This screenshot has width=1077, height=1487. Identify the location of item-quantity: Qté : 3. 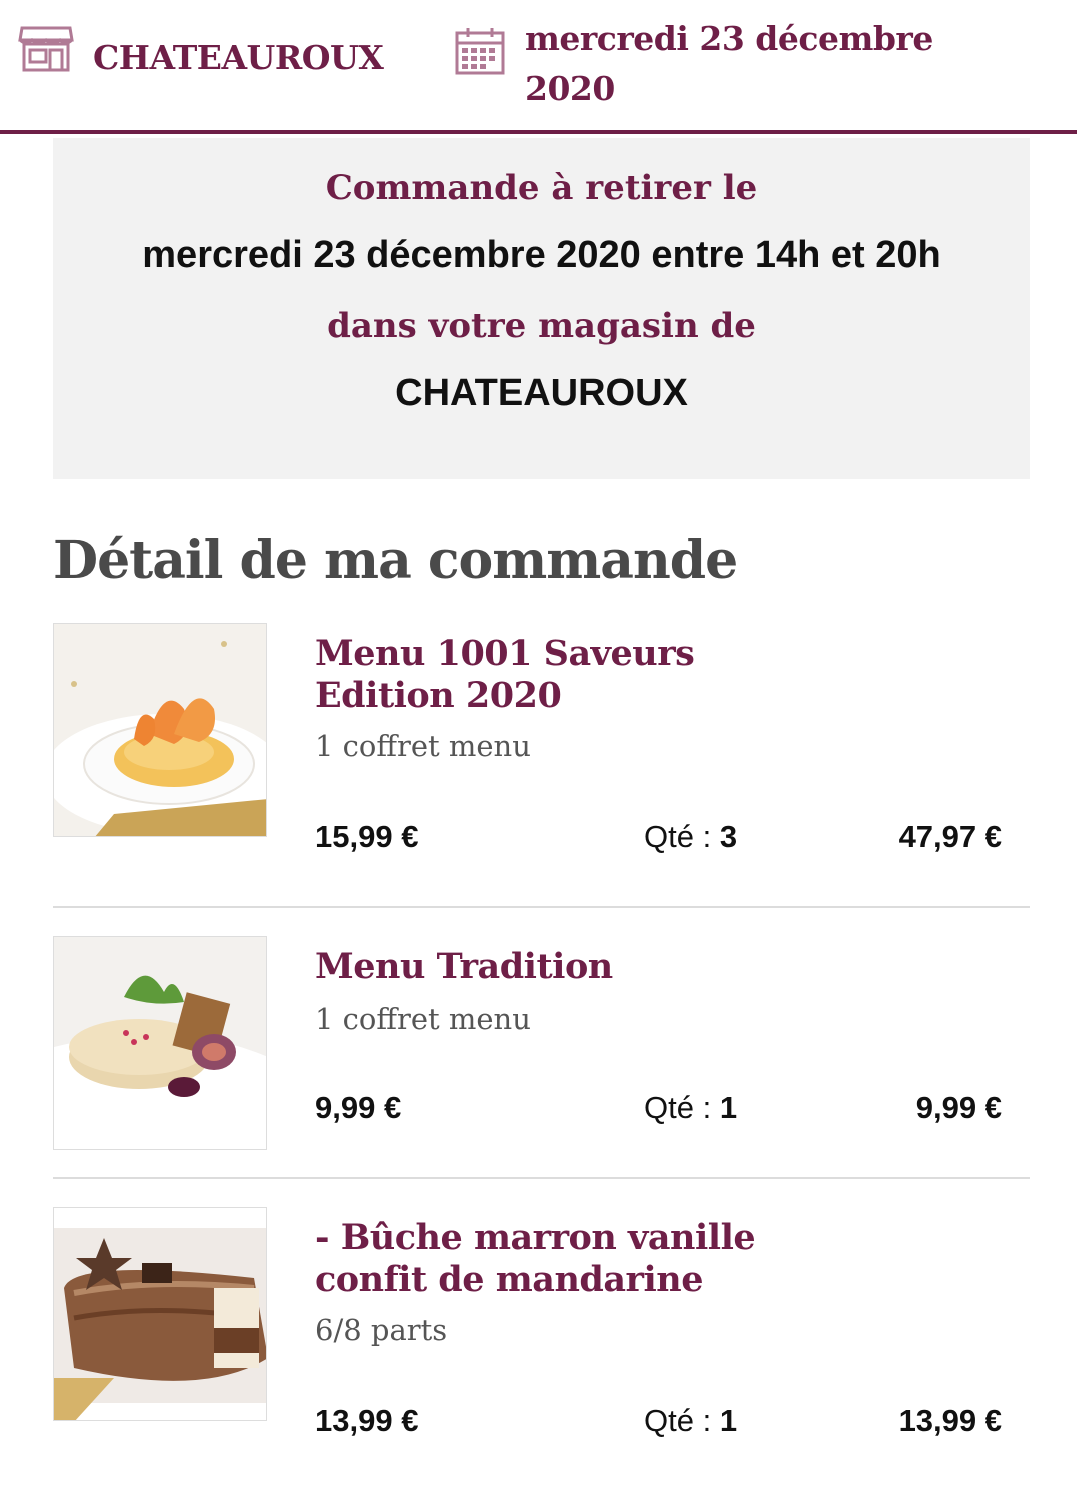
(690, 837).